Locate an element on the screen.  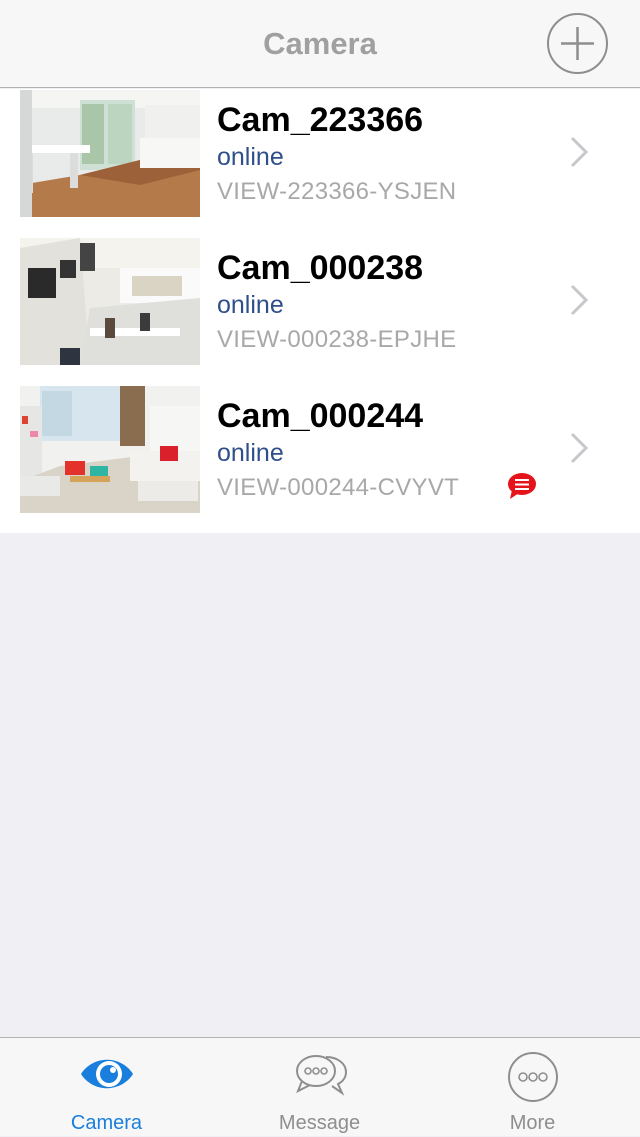
tab-bar: Camera Message More is located at coordinates (320, 1086).